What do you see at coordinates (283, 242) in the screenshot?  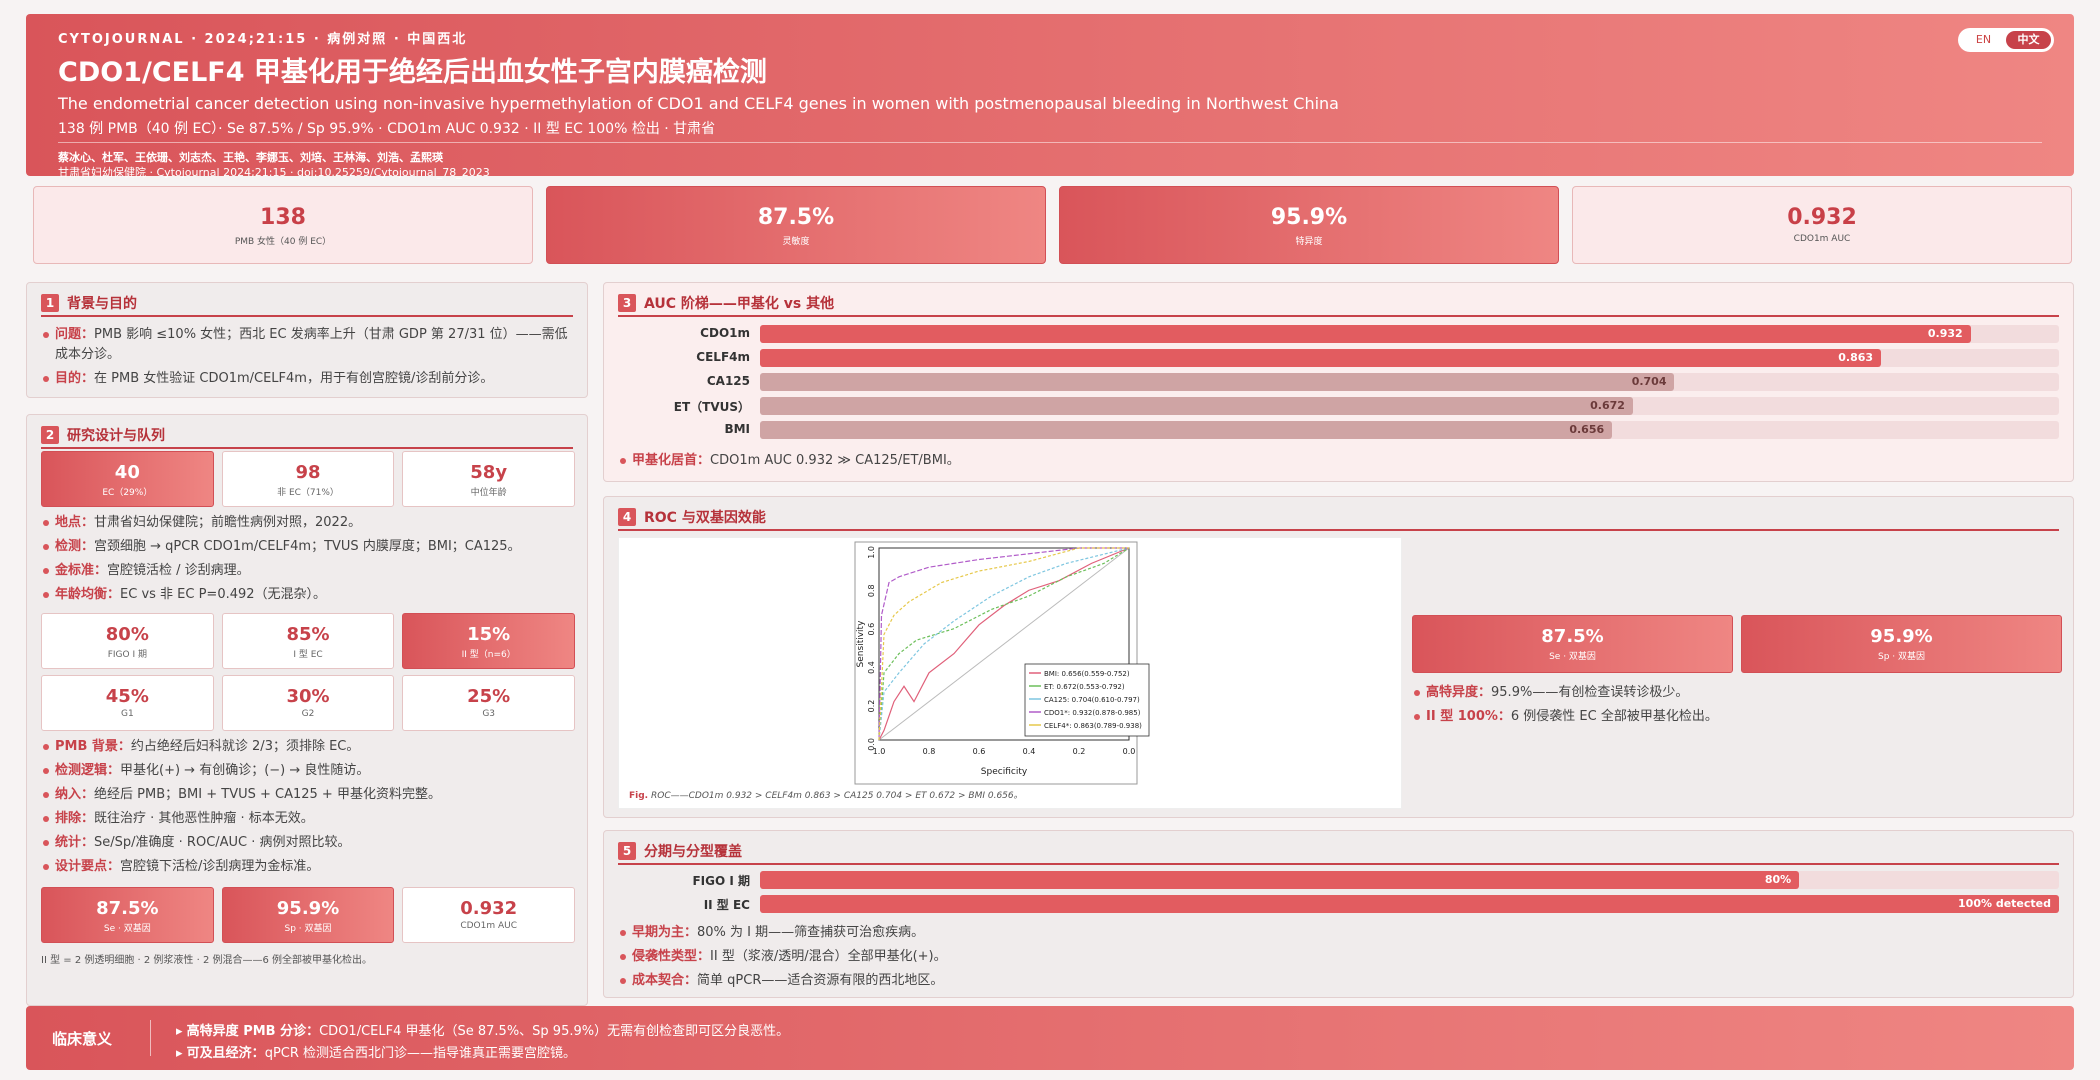 I see `stat-label: PMB 女性（40 例 EC）` at bounding box center [283, 242].